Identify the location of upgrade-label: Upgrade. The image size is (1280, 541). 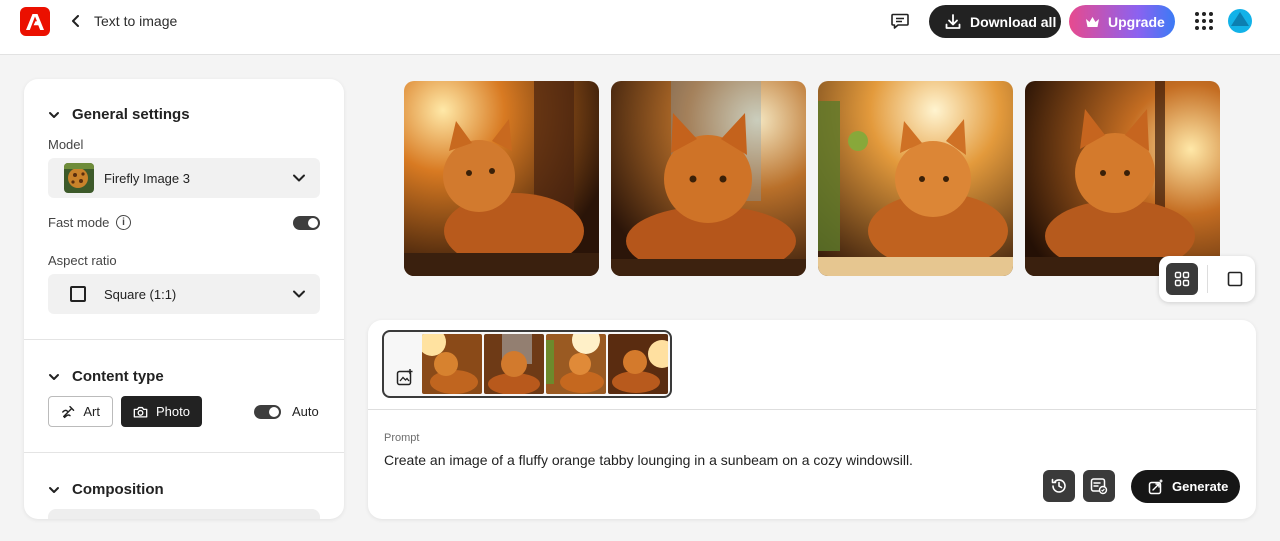
(1136, 21).